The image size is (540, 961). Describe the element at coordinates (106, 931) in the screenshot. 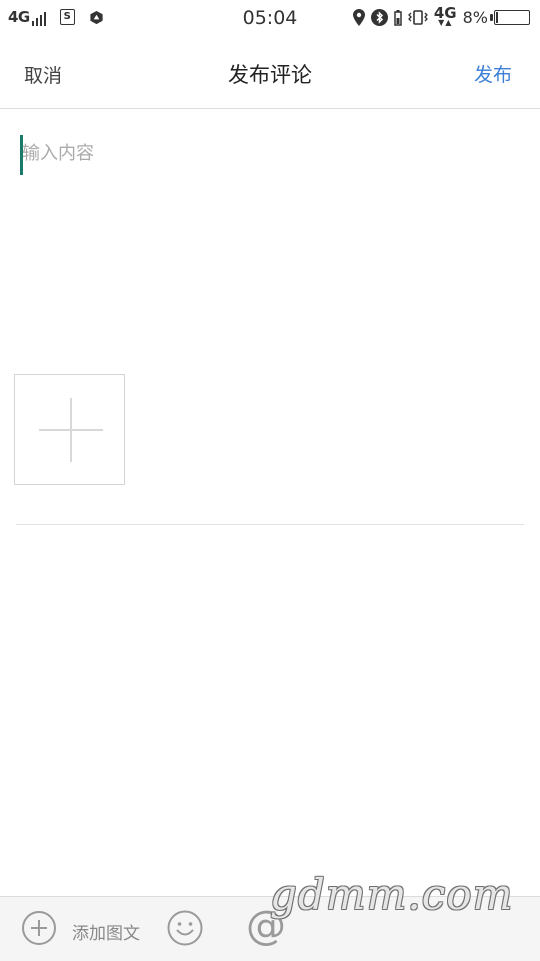

I see `add-media-button: 添加图文` at that location.